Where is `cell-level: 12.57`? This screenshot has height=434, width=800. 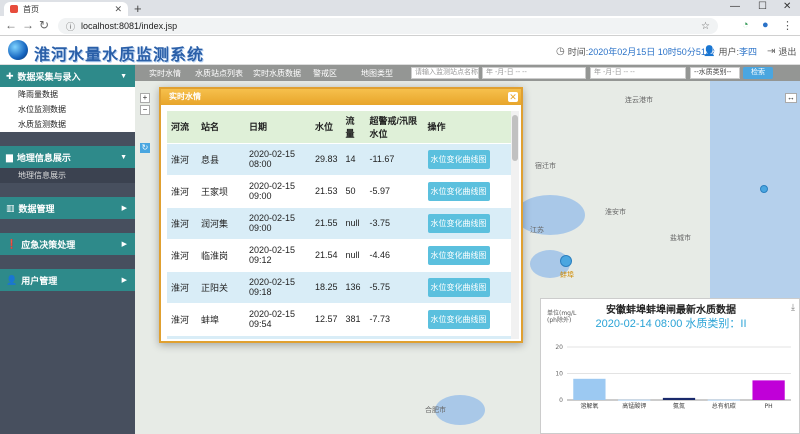 cell-level: 12.57 is located at coordinates (326, 318).